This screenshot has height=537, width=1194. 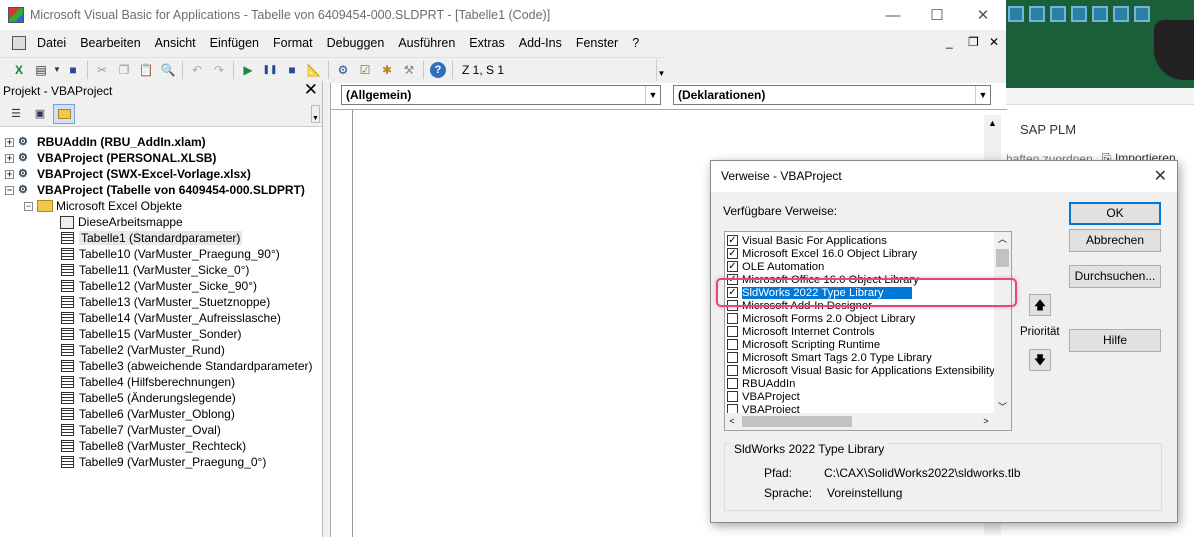 What do you see at coordinates (1115, 213) in the screenshot?
I see `ok-button: OK` at bounding box center [1115, 213].